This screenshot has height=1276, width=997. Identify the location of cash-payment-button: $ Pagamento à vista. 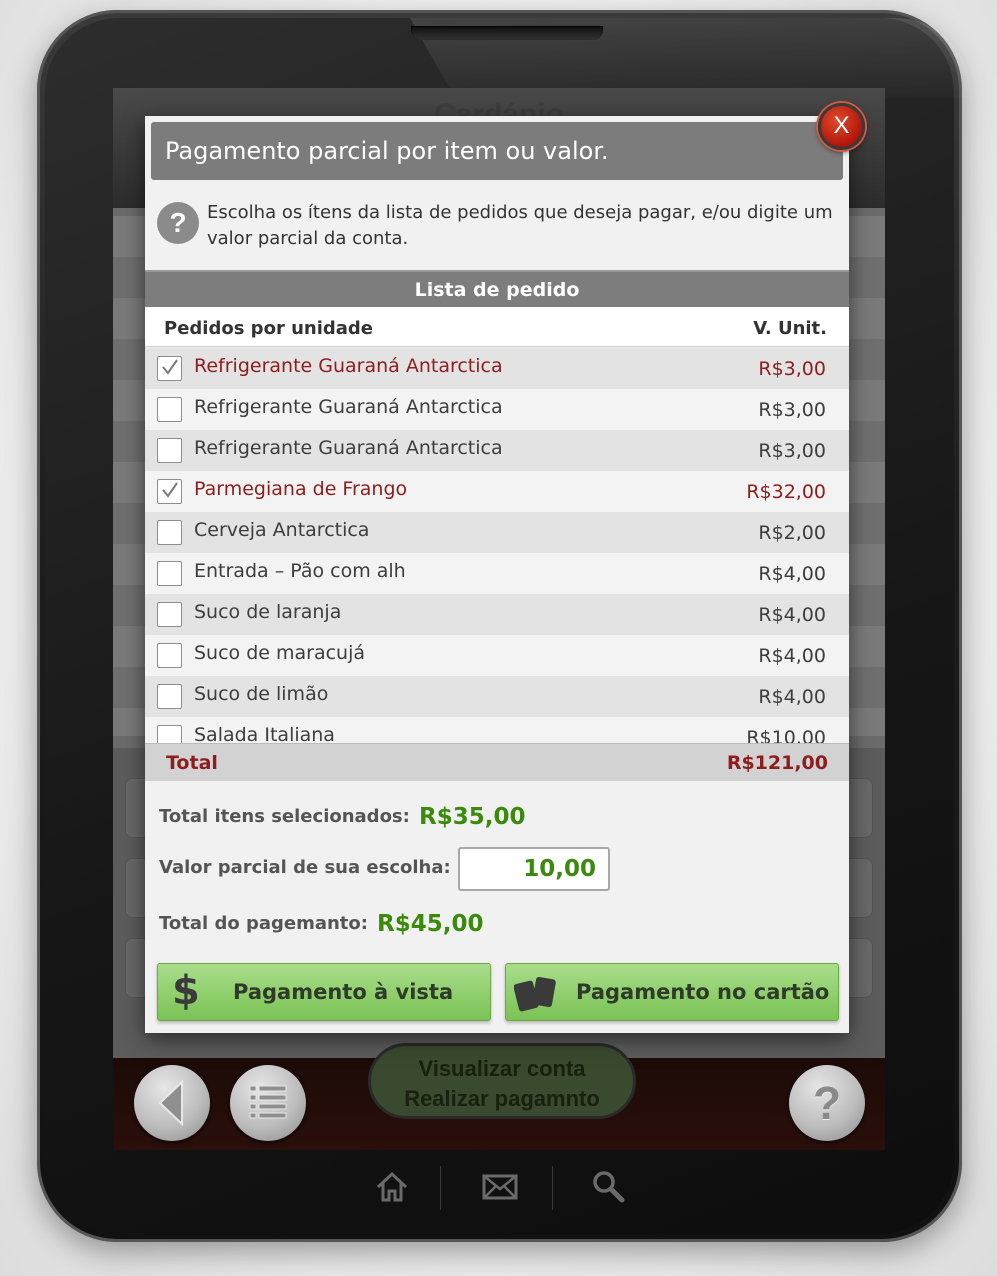
(324, 992).